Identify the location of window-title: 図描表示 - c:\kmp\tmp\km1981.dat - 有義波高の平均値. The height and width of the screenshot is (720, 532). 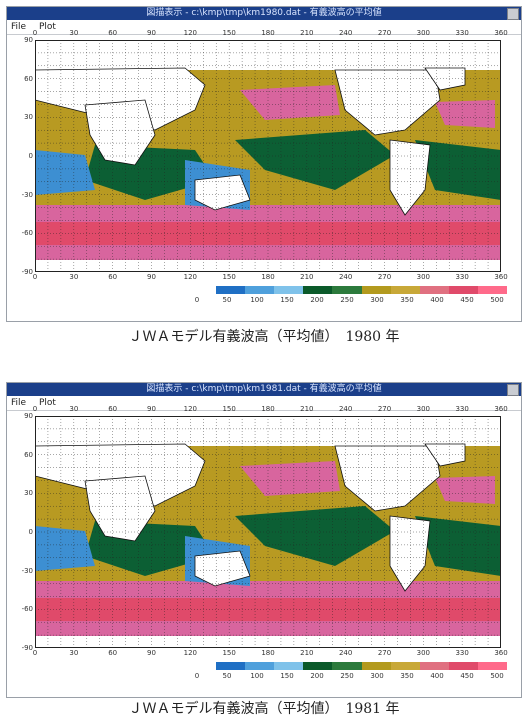
(264, 389).